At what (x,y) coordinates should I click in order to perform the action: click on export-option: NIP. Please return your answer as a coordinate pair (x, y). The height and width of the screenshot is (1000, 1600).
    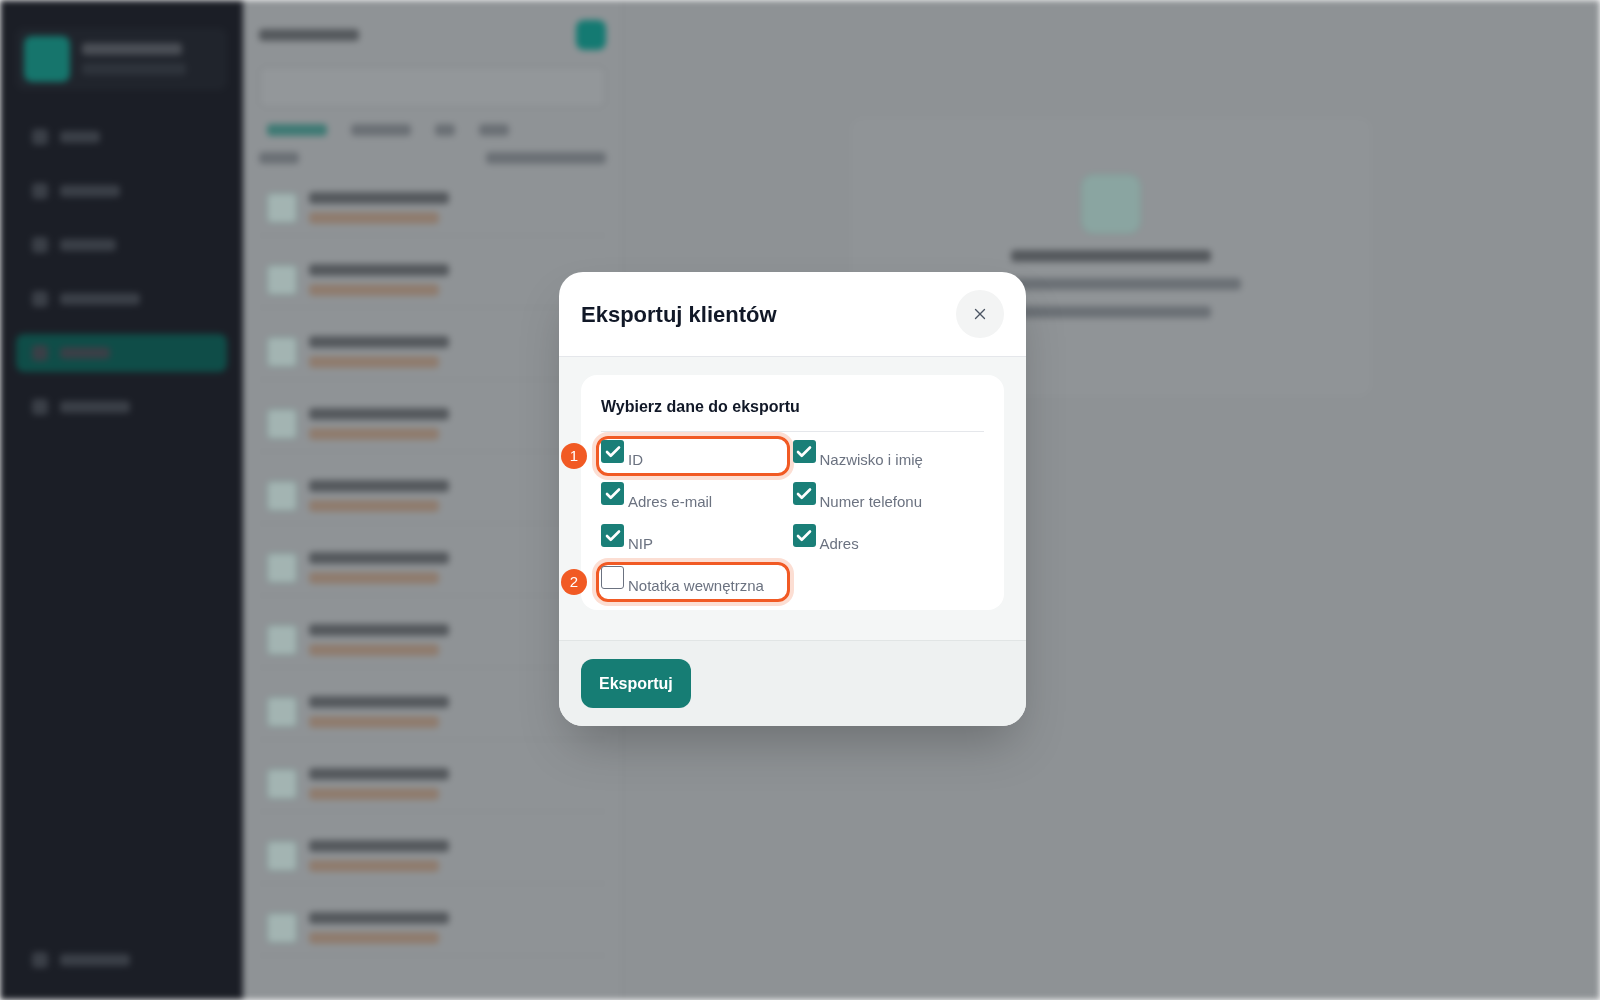
    Looking at the image, I should click on (697, 540).